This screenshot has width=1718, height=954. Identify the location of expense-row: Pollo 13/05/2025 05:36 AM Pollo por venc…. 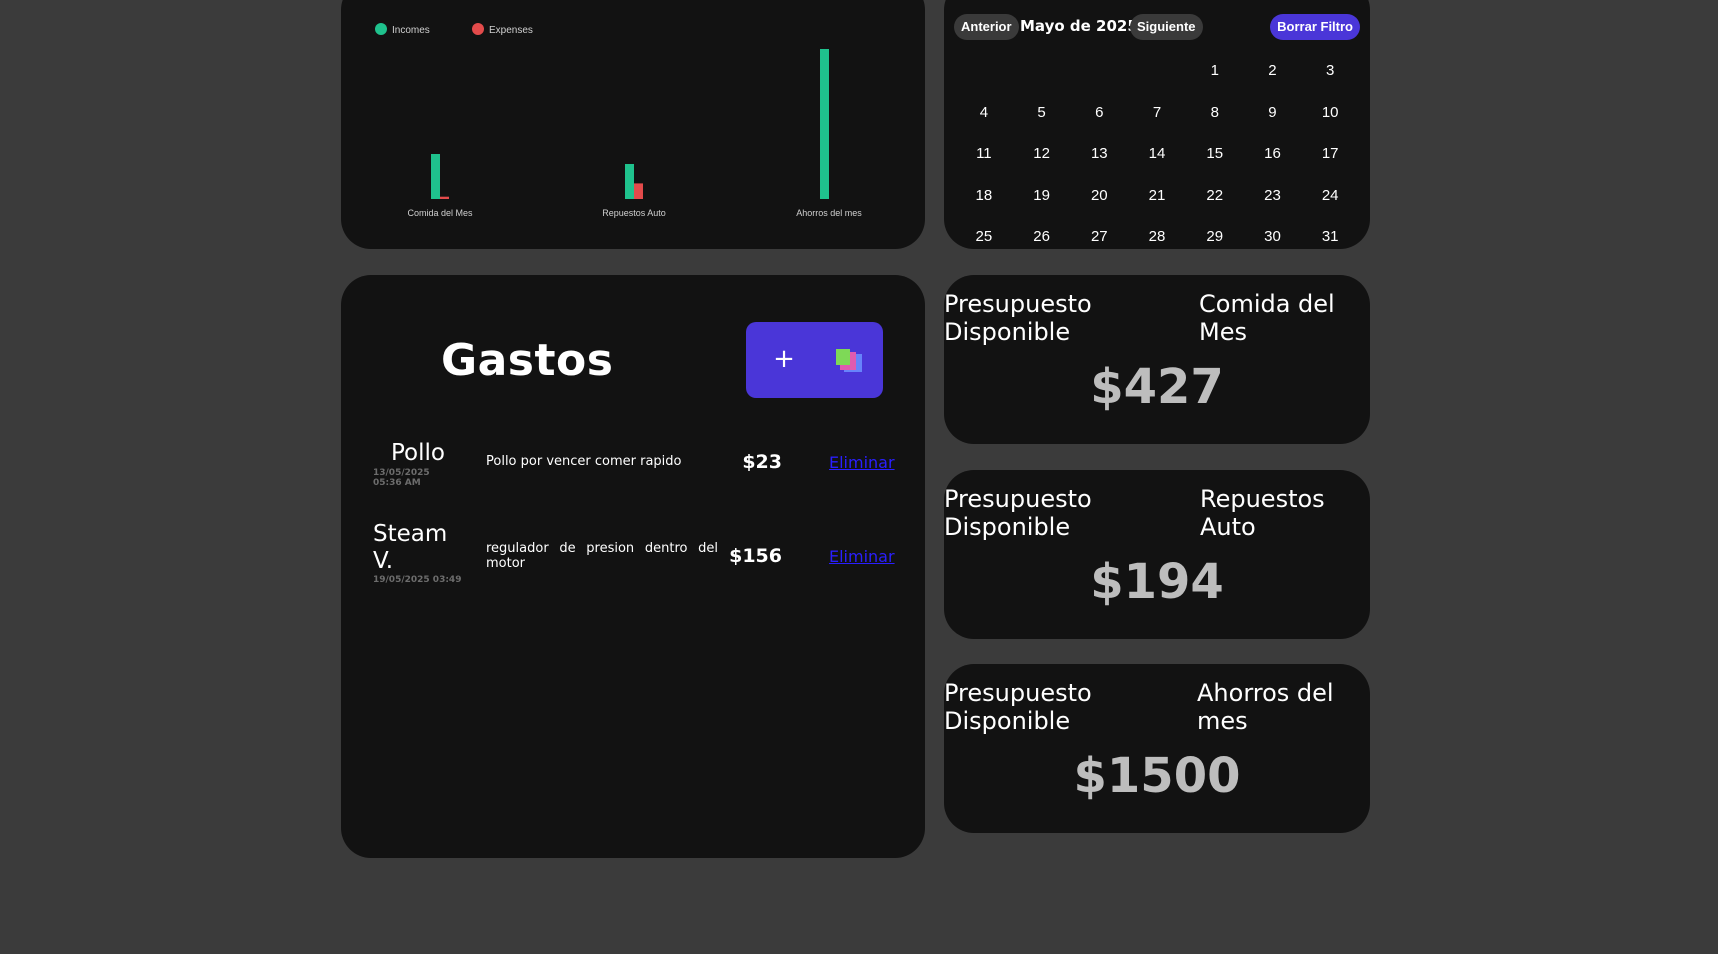
(634, 470).